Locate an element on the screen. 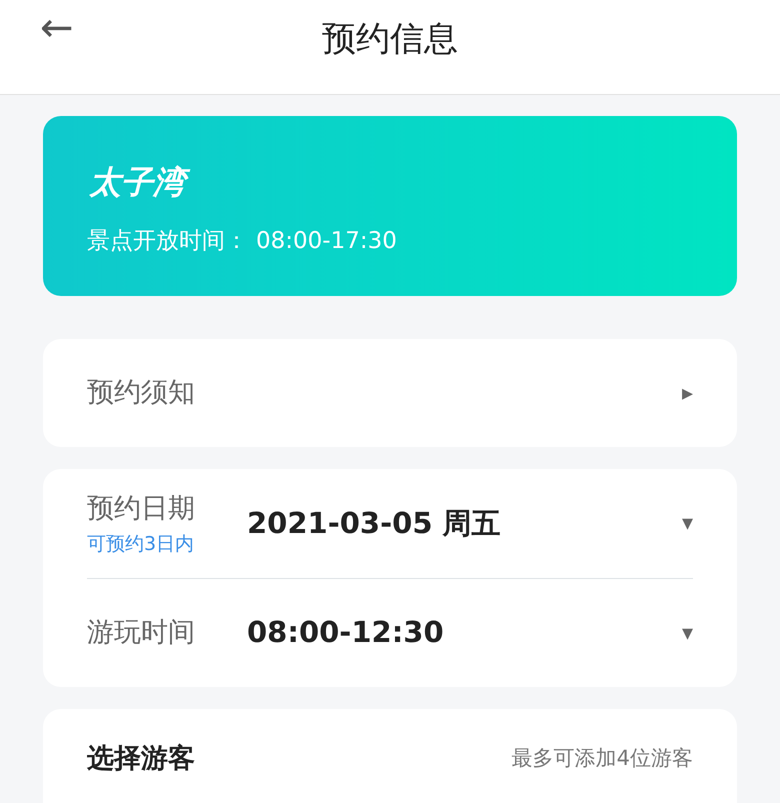  field-label: 游玩时间 is located at coordinates (141, 633).